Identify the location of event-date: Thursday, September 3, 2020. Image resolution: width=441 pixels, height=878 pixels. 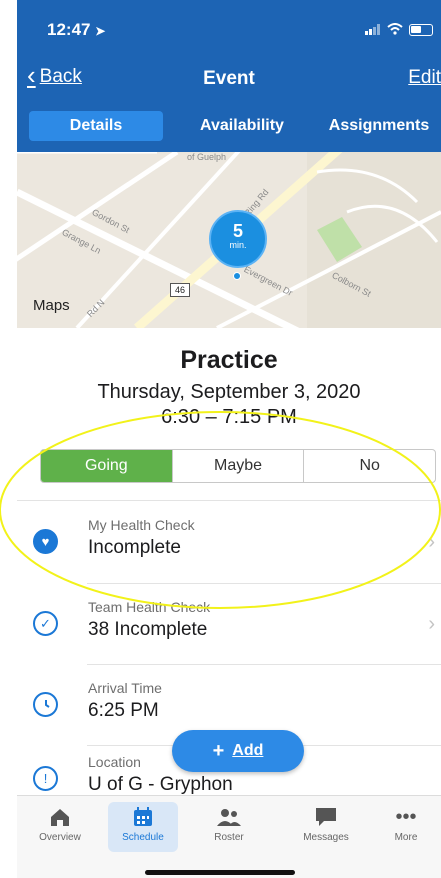
(229, 392).